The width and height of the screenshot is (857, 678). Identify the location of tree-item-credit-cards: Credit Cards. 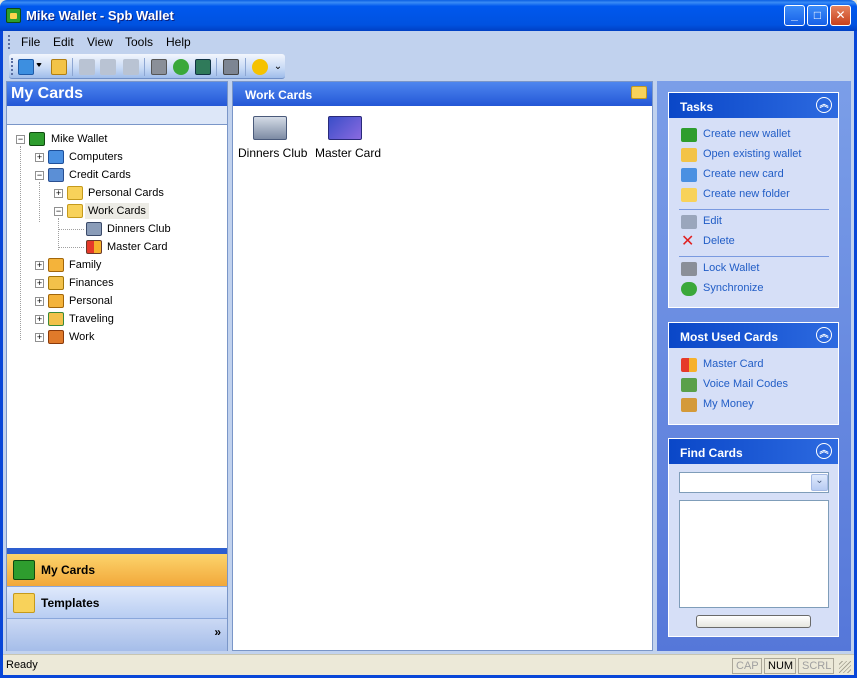
(100, 175).